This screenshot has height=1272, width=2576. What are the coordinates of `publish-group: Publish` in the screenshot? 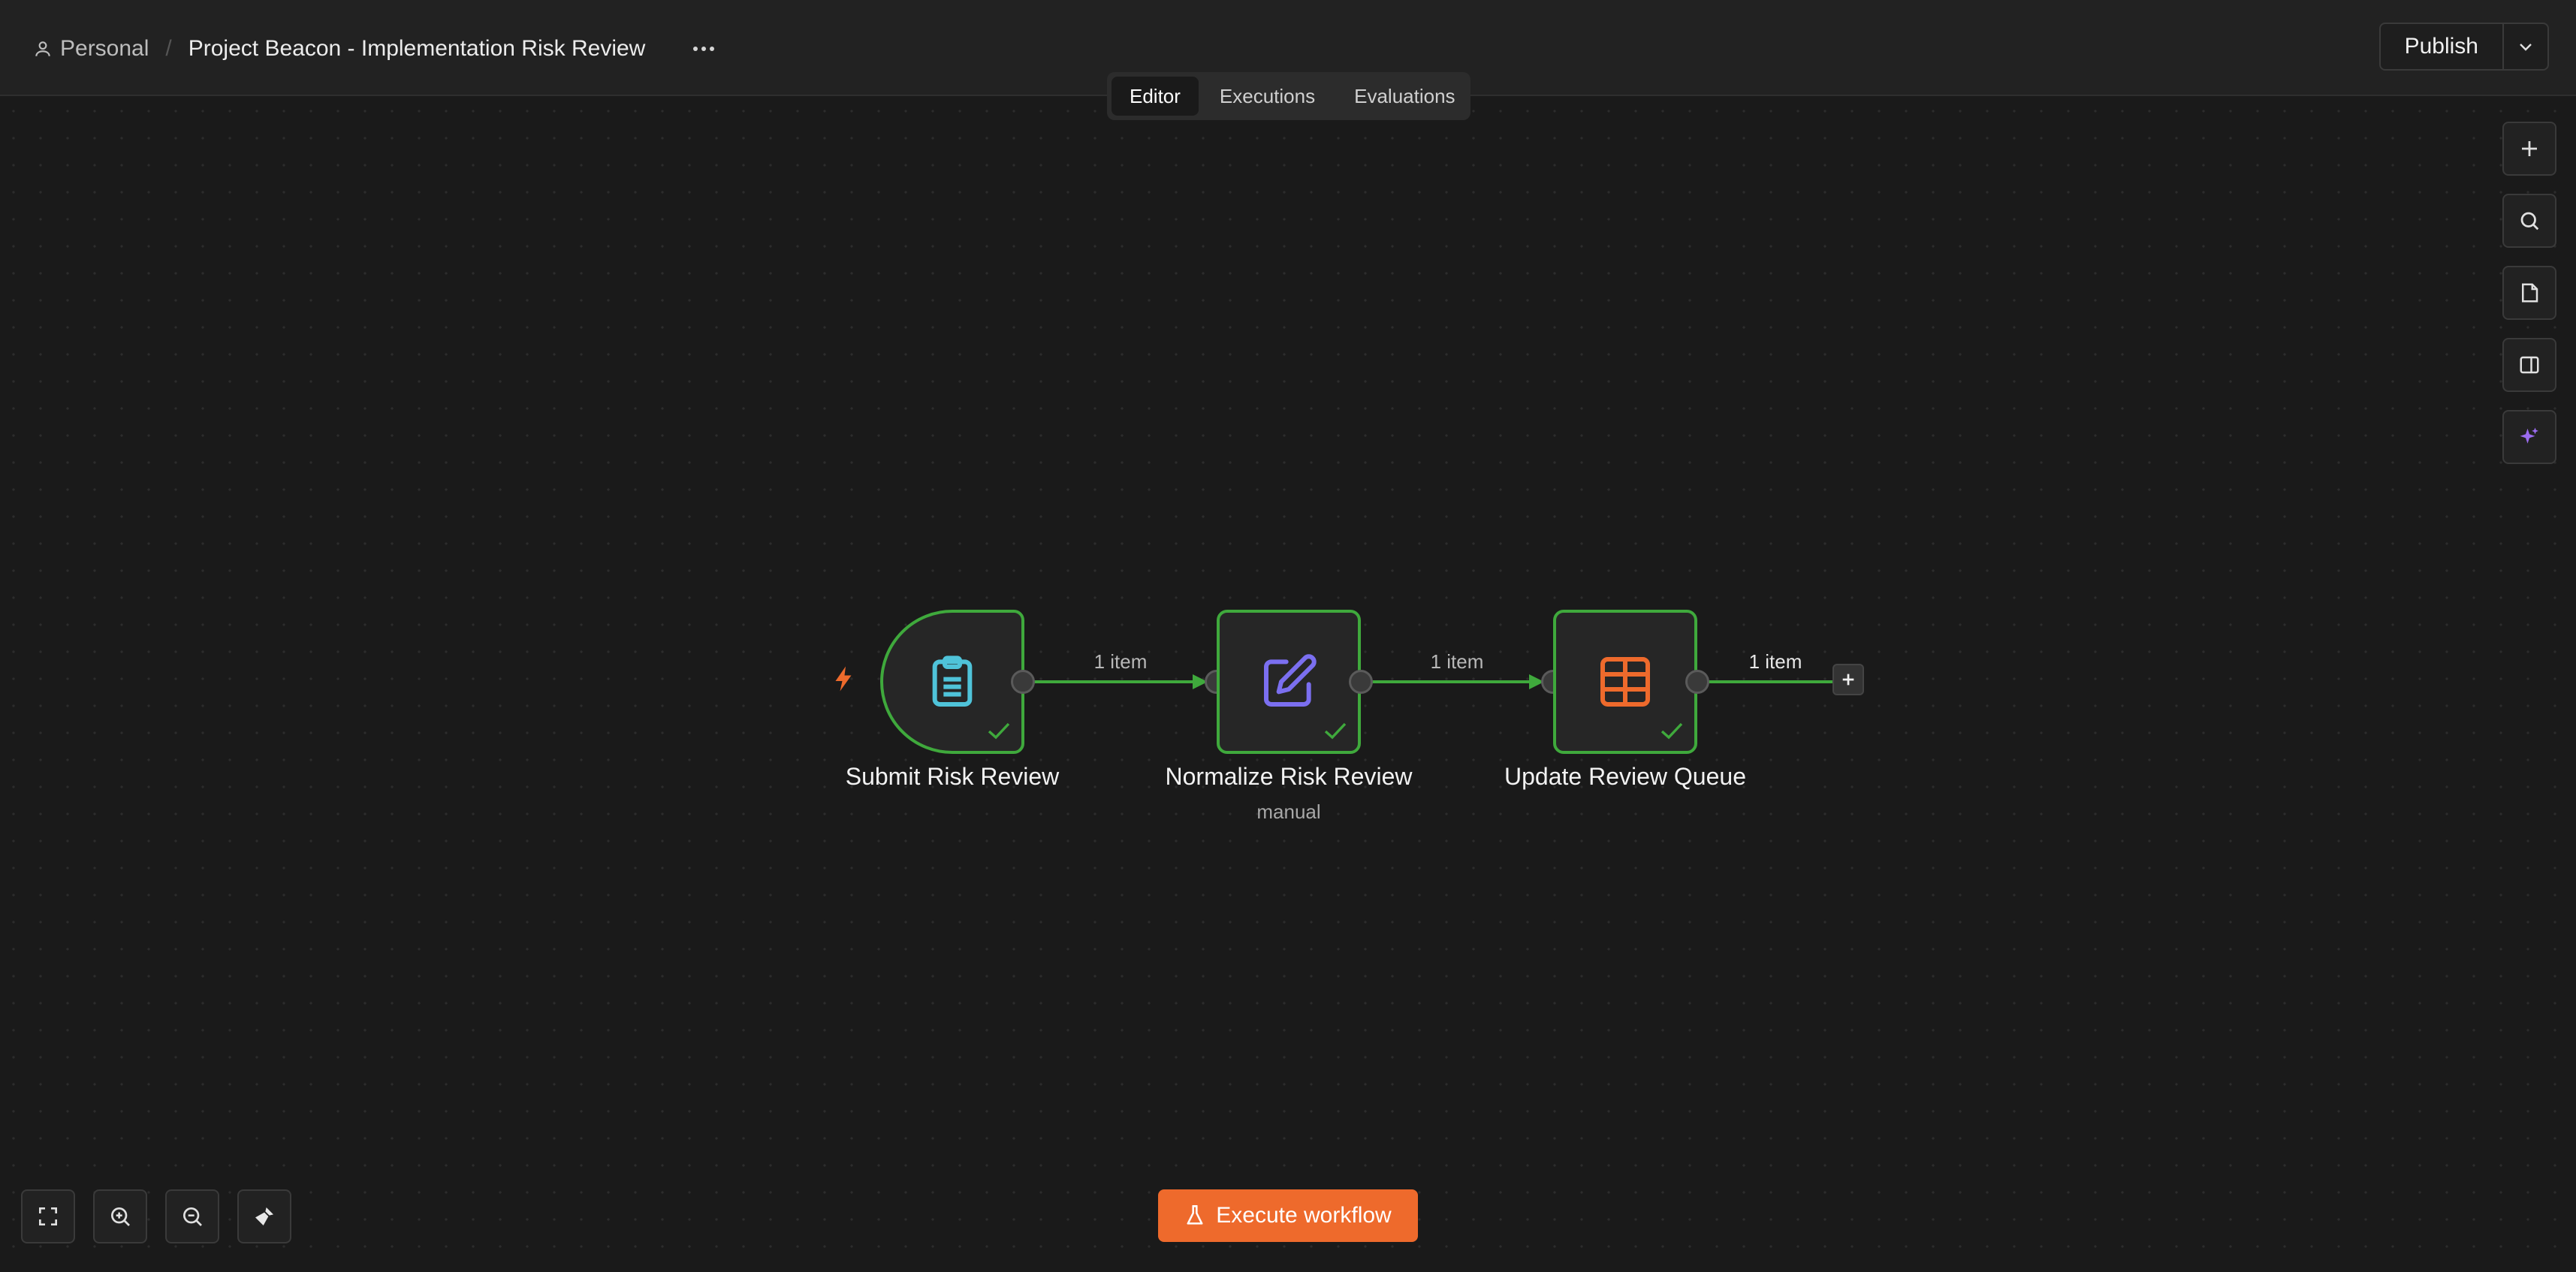 It's located at (2463, 47).